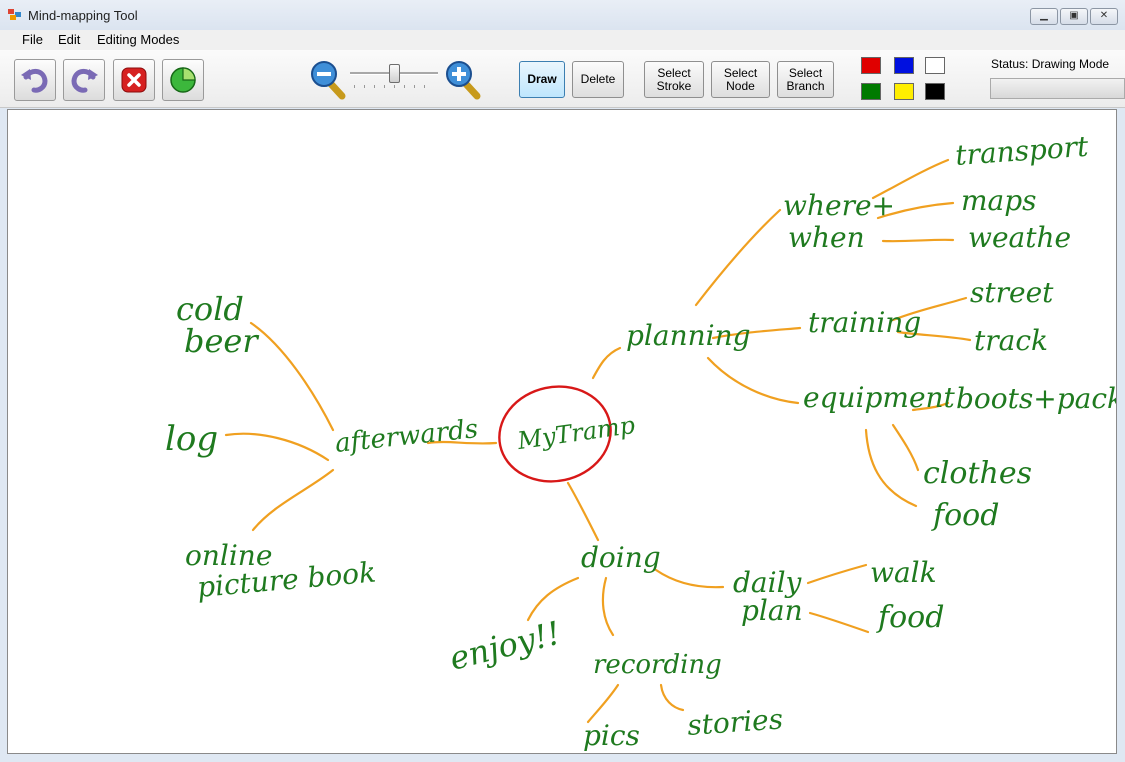  What do you see at coordinates (328, 80) in the screenshot?
I see `zoom-out-icon` at bounding box center [328, 80].